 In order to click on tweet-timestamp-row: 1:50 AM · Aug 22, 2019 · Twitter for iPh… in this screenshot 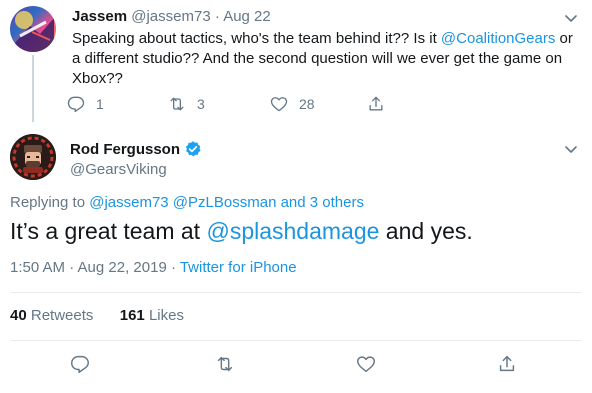, I will do `click(153, 267)`.